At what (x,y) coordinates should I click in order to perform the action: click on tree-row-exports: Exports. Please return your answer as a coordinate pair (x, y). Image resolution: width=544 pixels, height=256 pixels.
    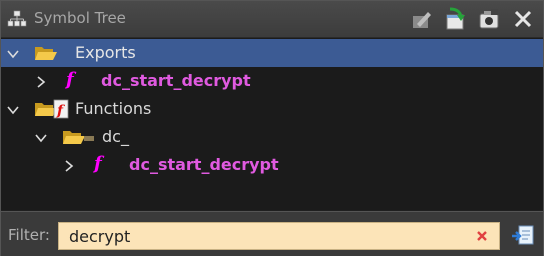
    Looking at the image, I should click on (272, 53).